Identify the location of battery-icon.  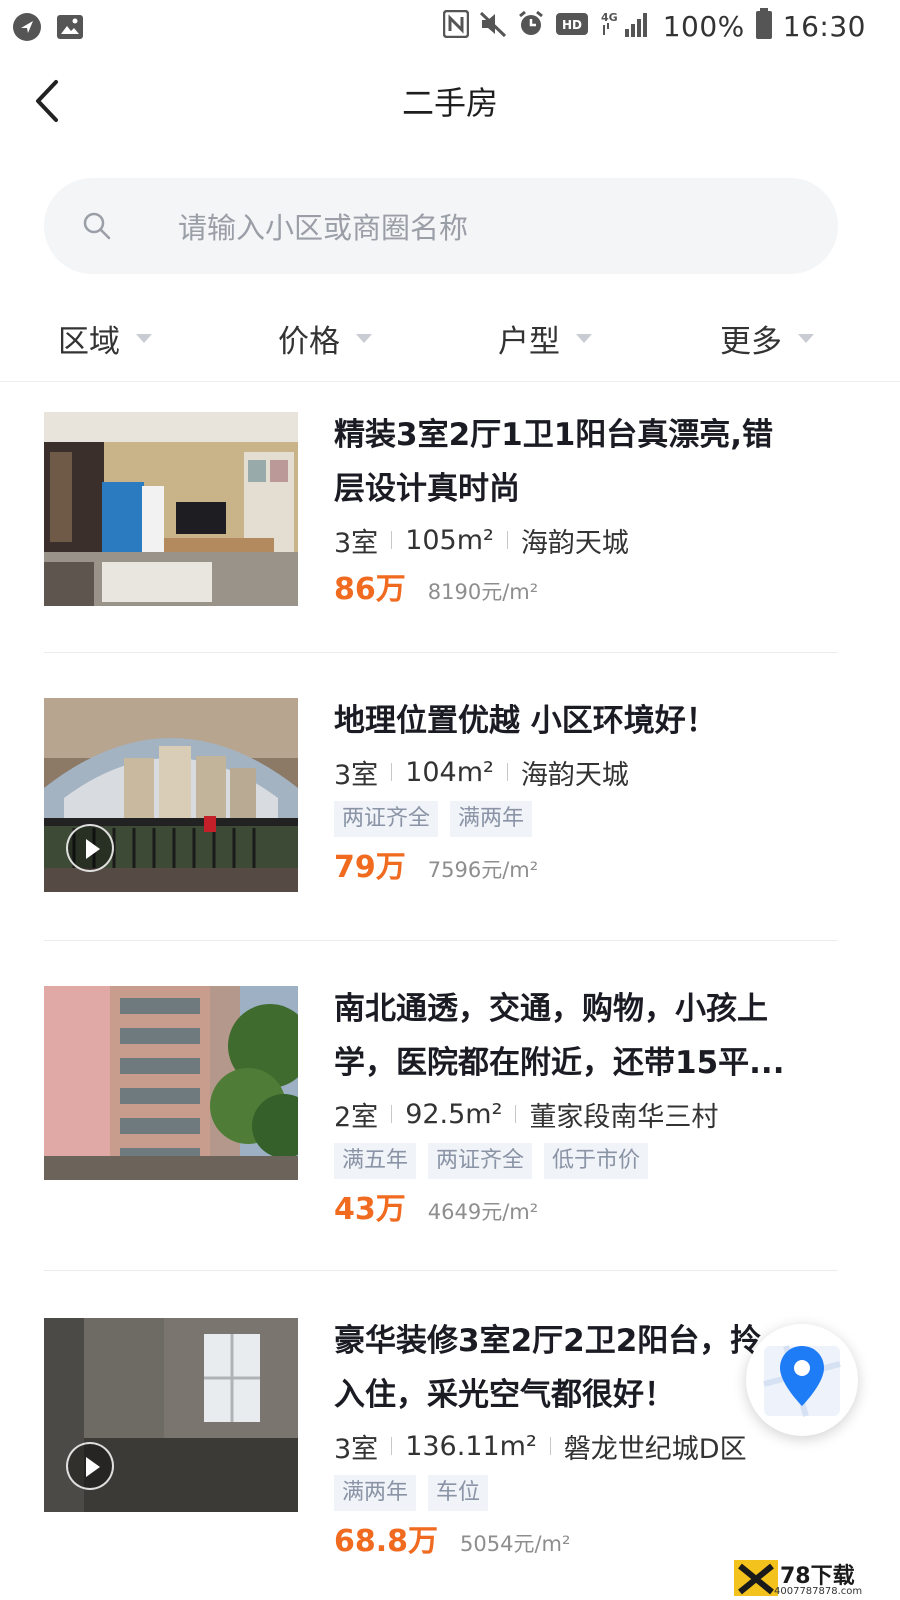
(764, 26).